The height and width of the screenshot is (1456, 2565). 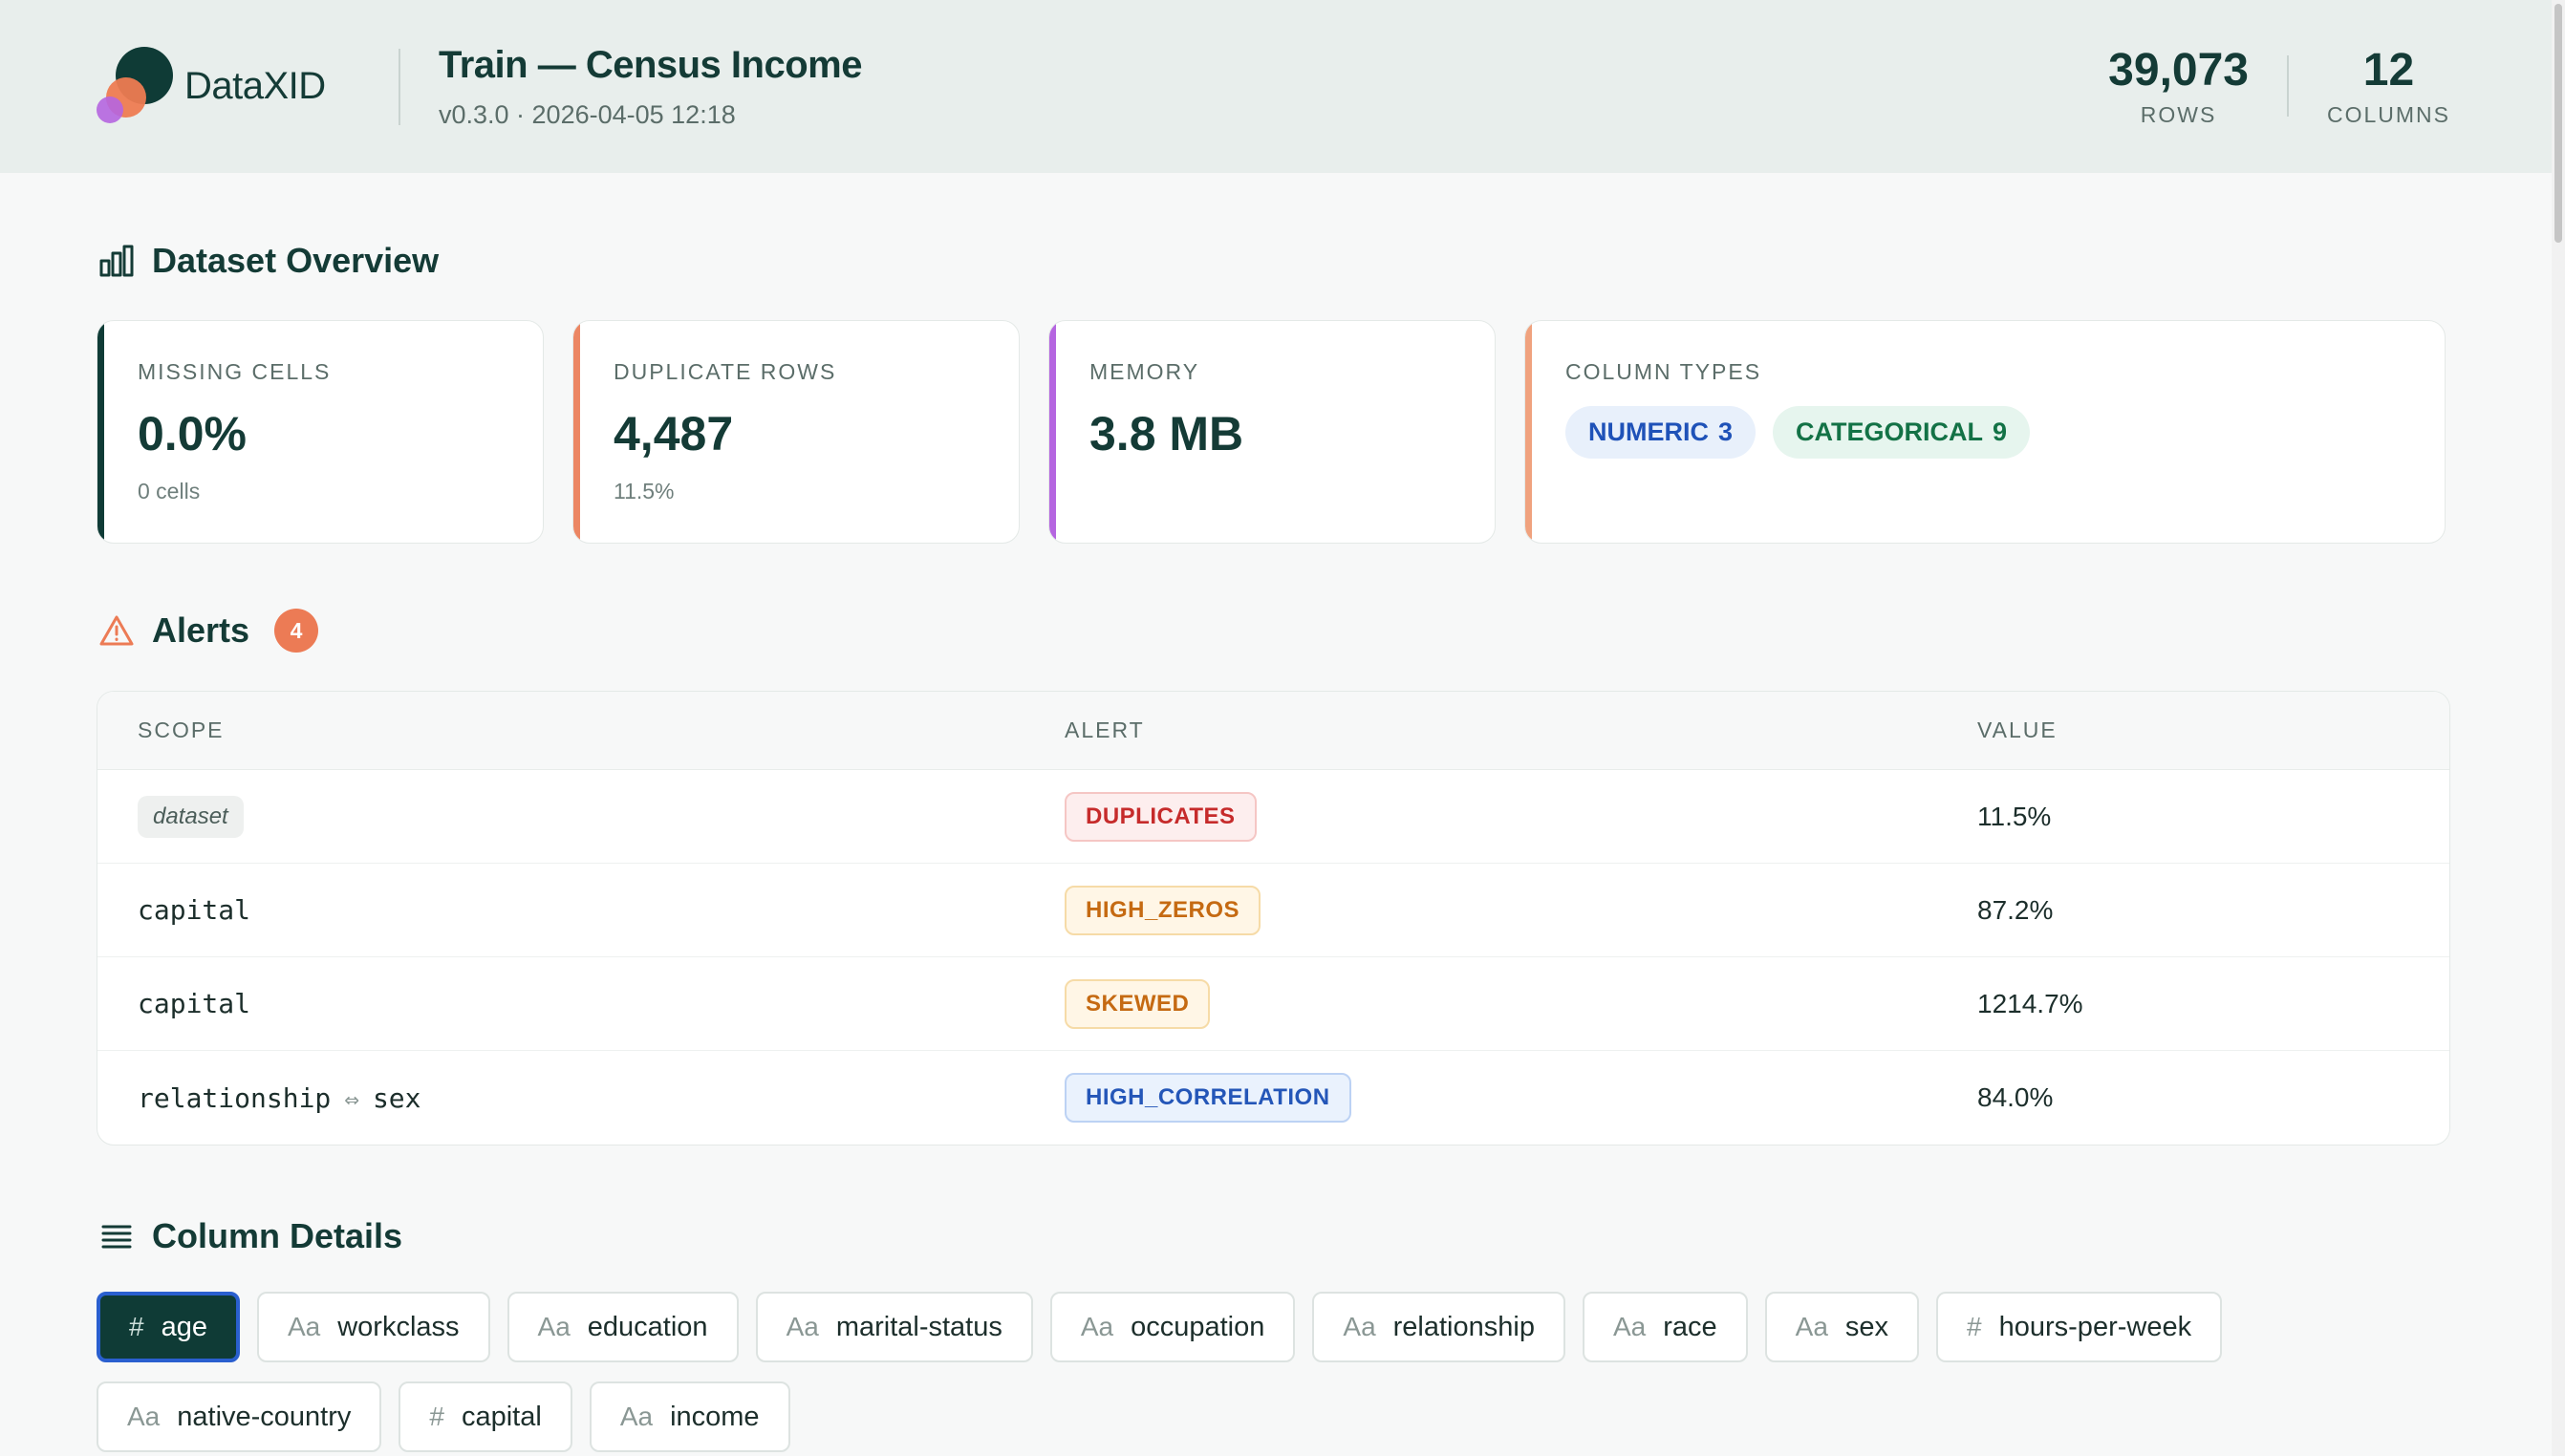 What do you see at coordinates (1463, 1326) in the screenshot?
I see `column-chip-label: relationship` at bounding box center [1463, 1326].